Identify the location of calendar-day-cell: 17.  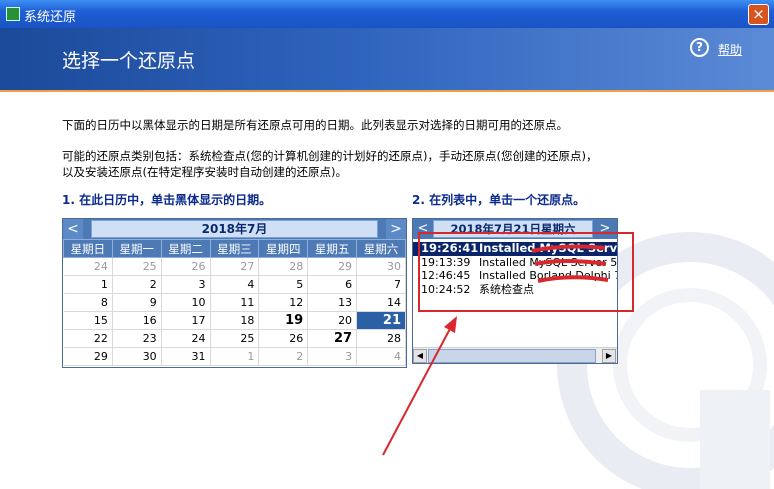
(186, 320).